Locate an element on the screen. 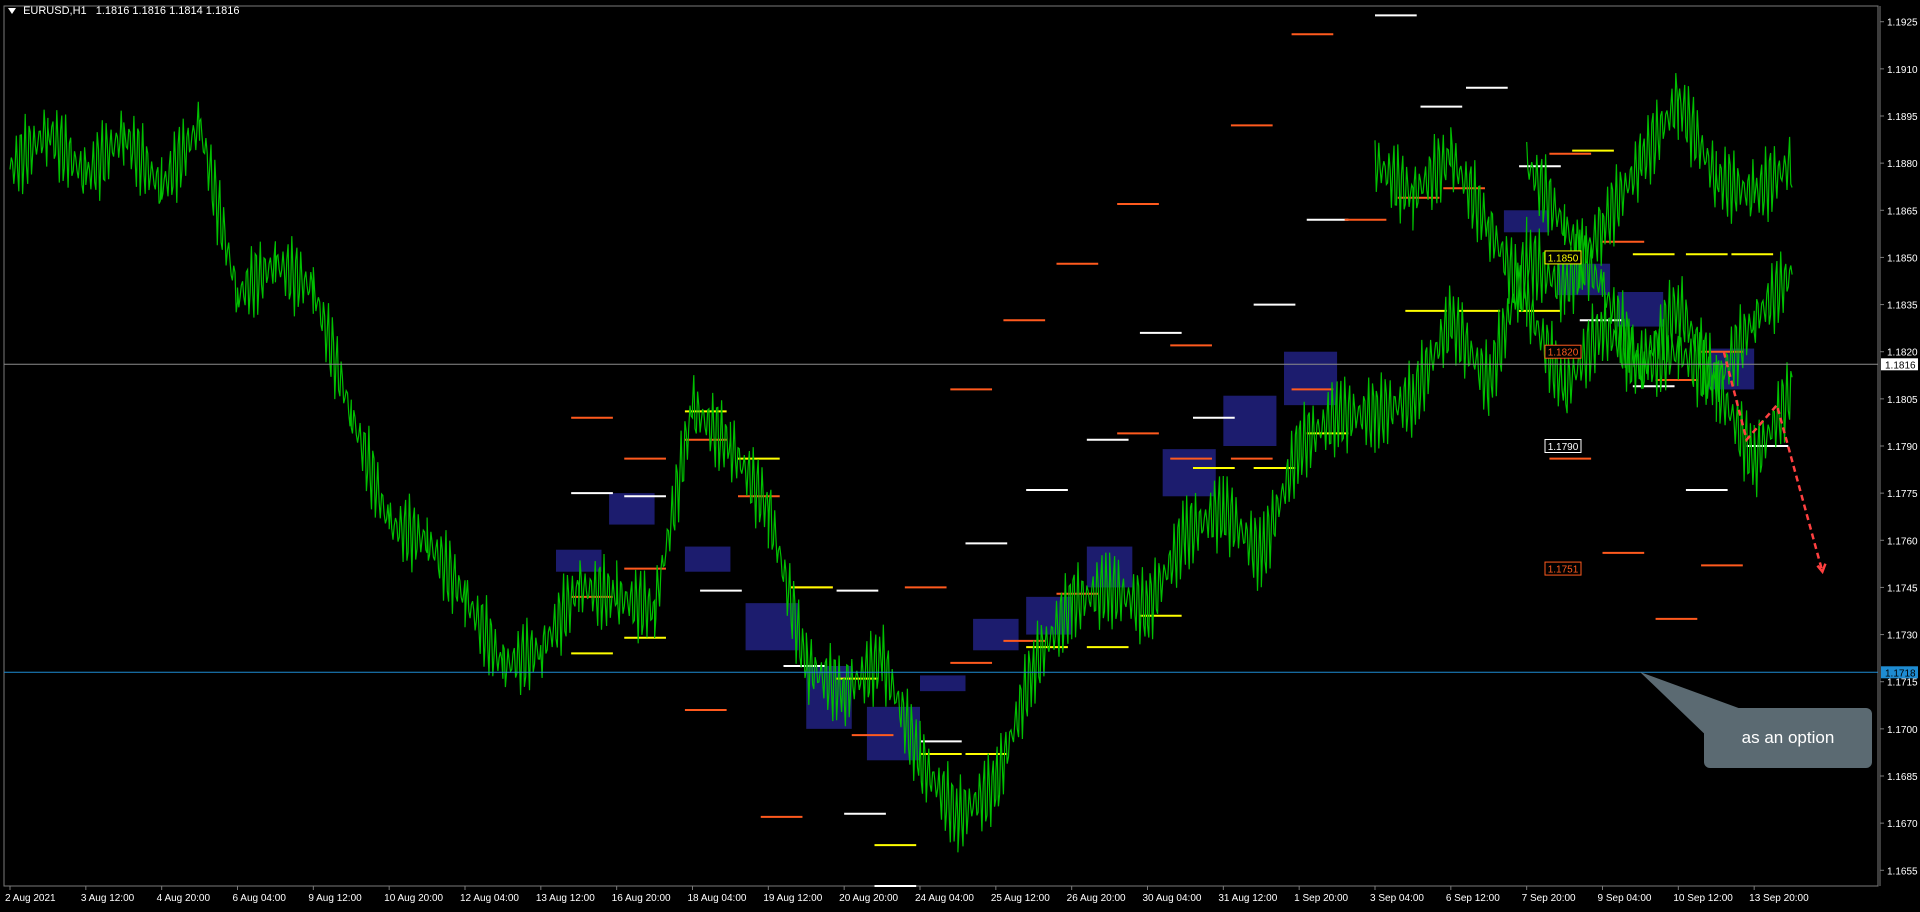 The height and width of the screenshot is (912, 1920). target-label-text: 1.1790 is located at coordinates (1563, 447).